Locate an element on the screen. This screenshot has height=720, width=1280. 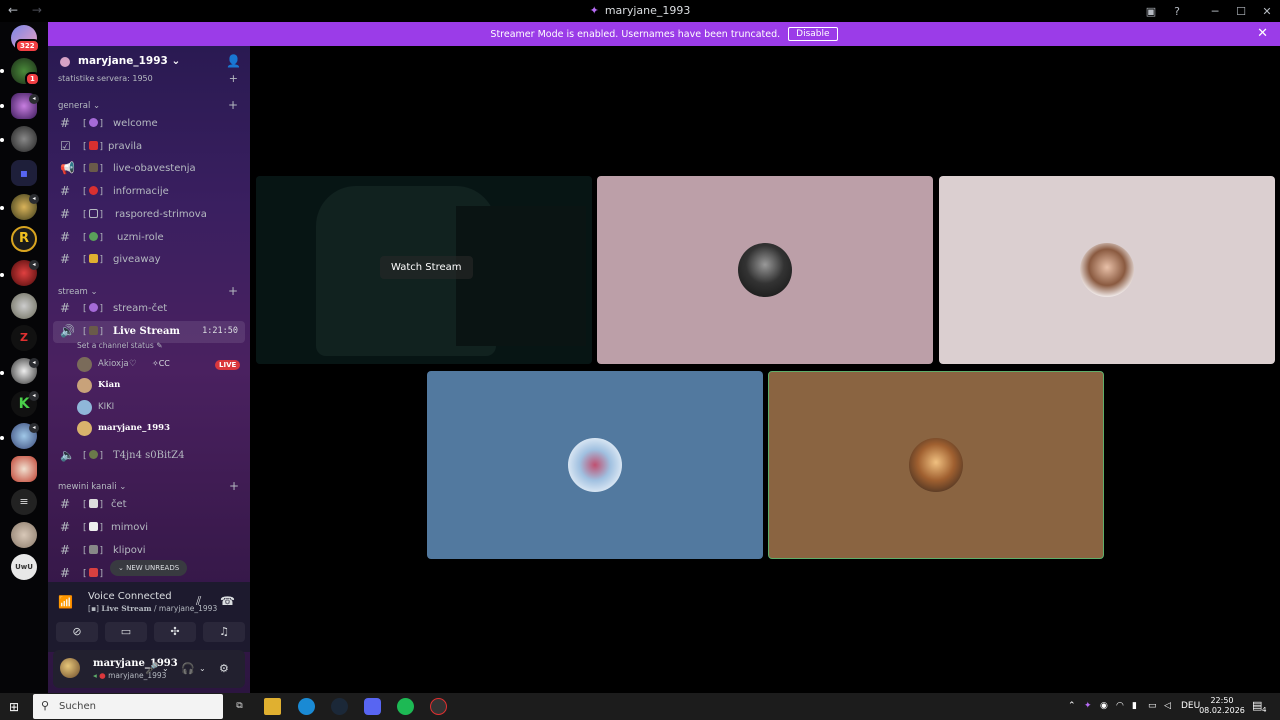
windows-start-icon: ⊞ is located at coordinates (14, 707).